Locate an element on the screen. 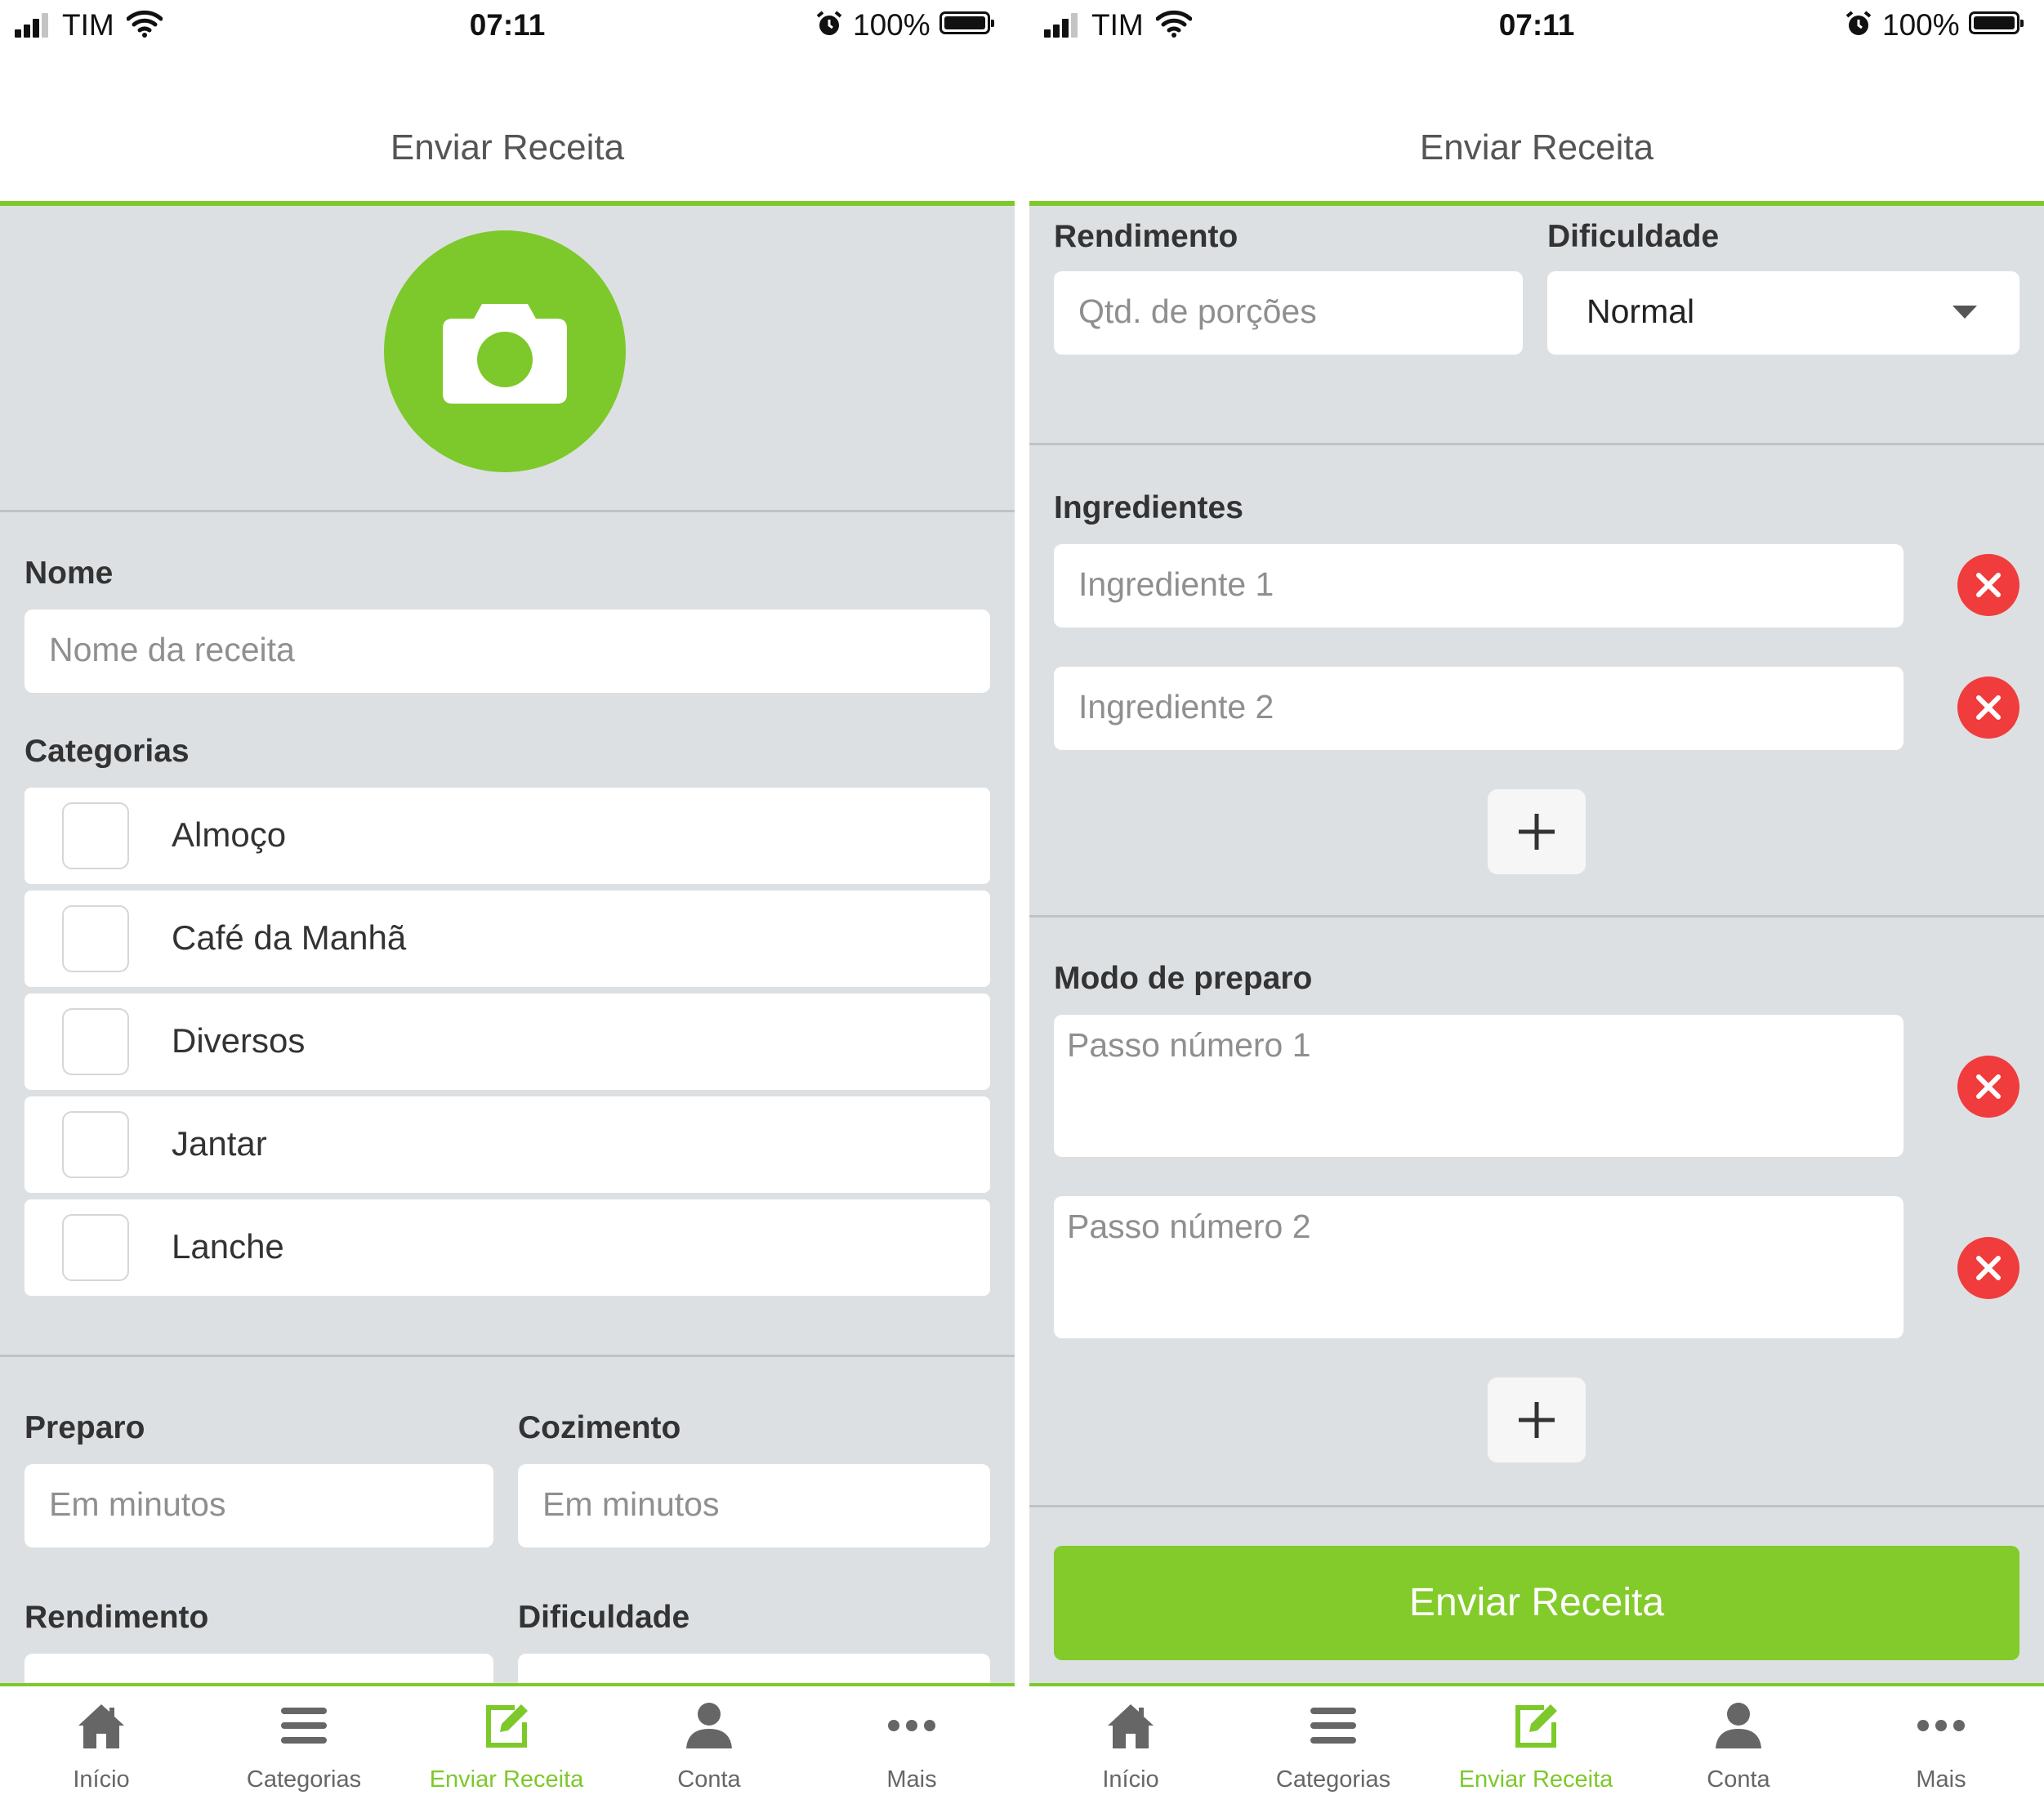 The image size is (2044, 1804). edit-icon is located at coordinates (507, 1726).